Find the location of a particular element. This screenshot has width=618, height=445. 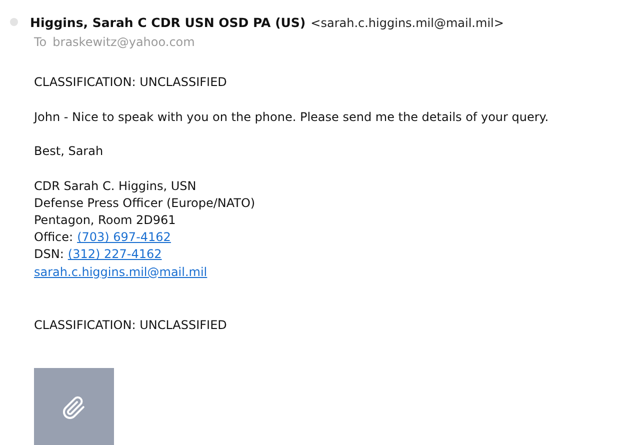

signature-line: Defense Press Officer (Europe/NATO) is located at coordinates (145, 203).